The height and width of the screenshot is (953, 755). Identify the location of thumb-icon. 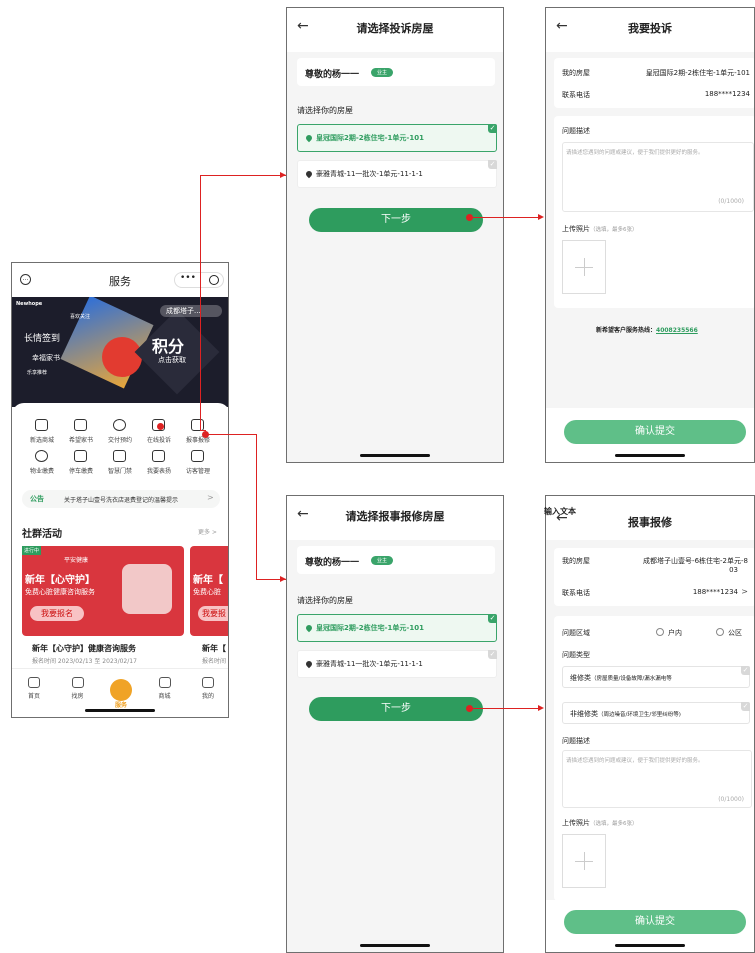
(158, 456).